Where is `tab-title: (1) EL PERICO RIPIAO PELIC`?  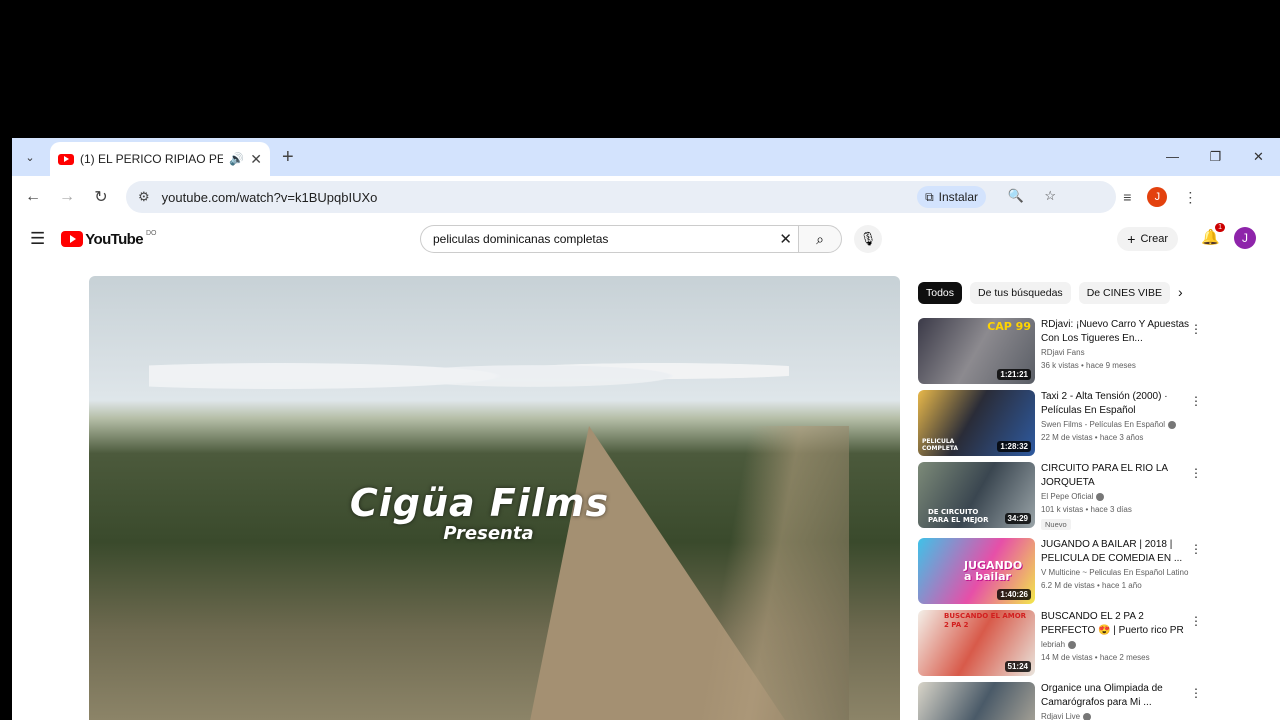
tab-title: (1) EL PERICO RIPIAO PELIC is located at coordinates (152, 159).